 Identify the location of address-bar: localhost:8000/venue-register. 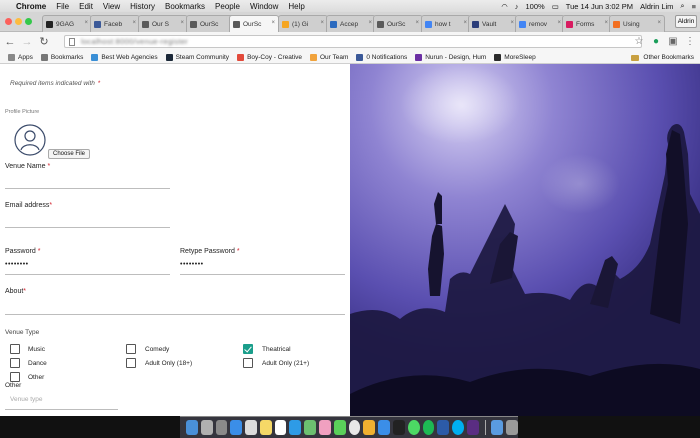
(353, 41).